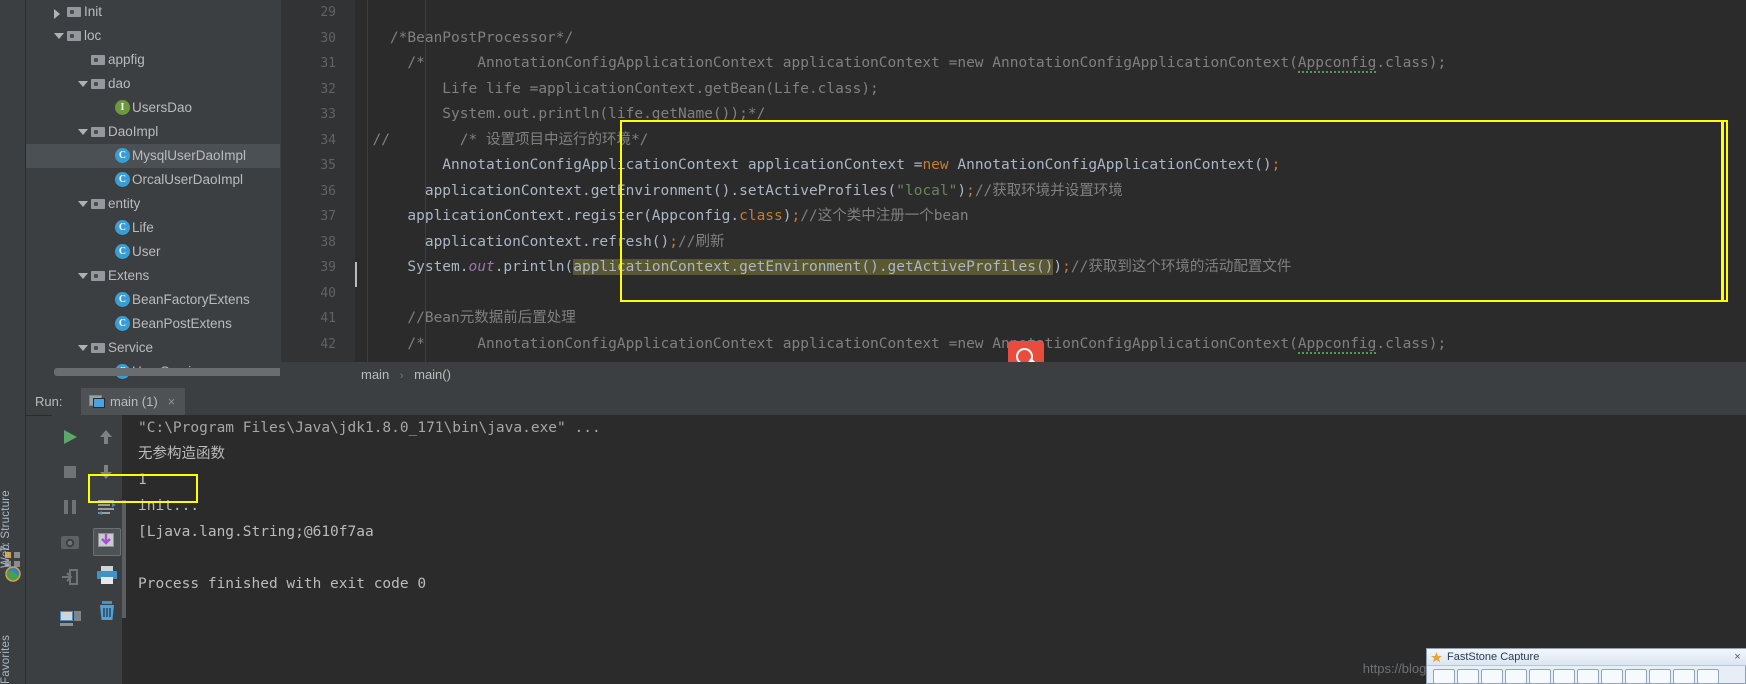  What do you see at coordinates (1050, 141) in the screenshot?
I see `code-line: // /* 设置项目中运行的环境*/` at bounding box center [1050, 141].